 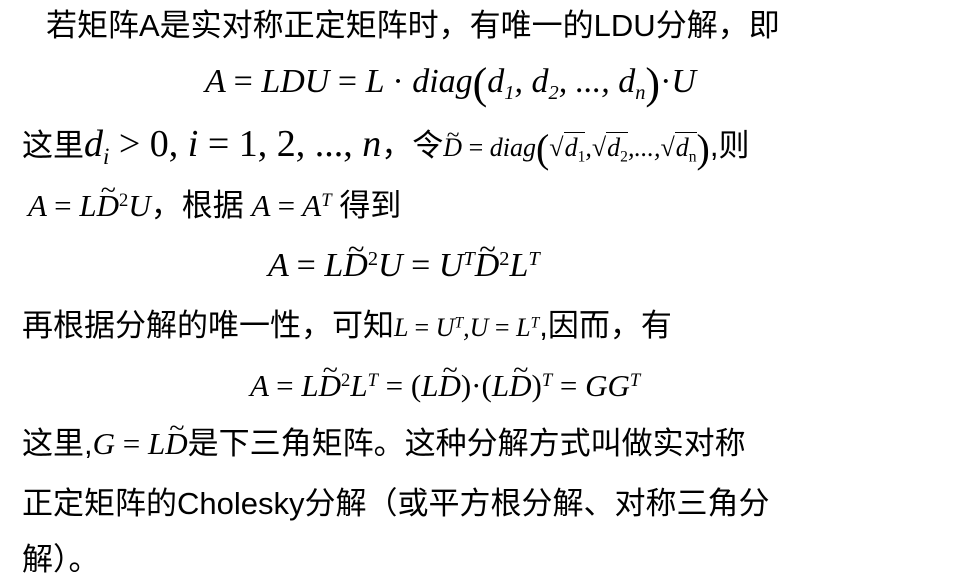 I want to click on dtilde-definition: D = diag(√d1,√d2,...,√dn), so click(x=576, y=141).